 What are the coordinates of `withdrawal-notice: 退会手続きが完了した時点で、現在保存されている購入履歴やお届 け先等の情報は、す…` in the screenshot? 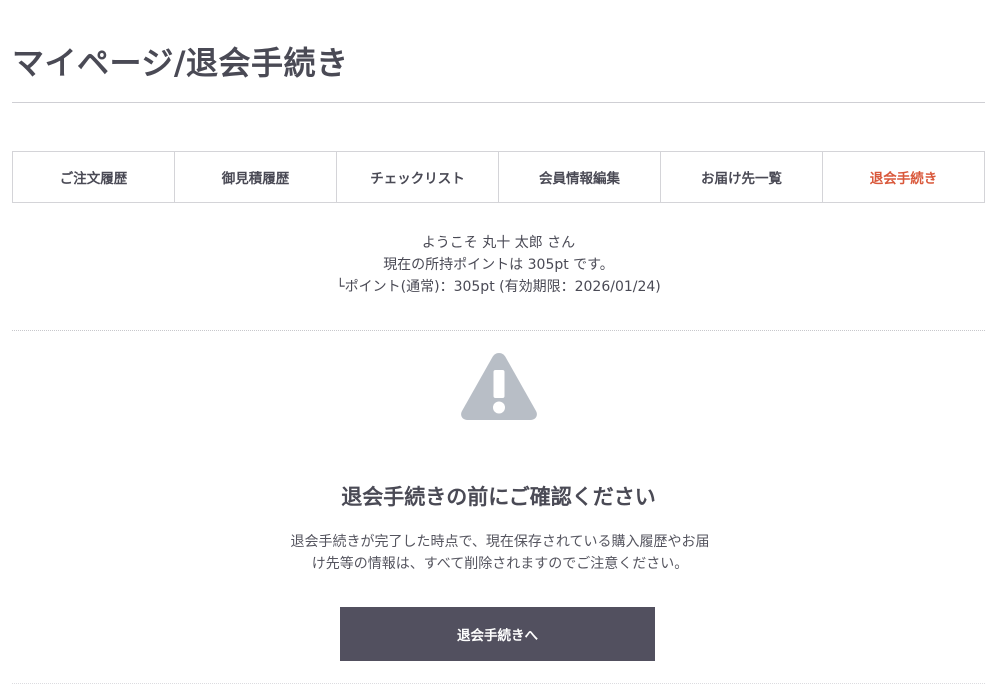 It's located at (500, 553).